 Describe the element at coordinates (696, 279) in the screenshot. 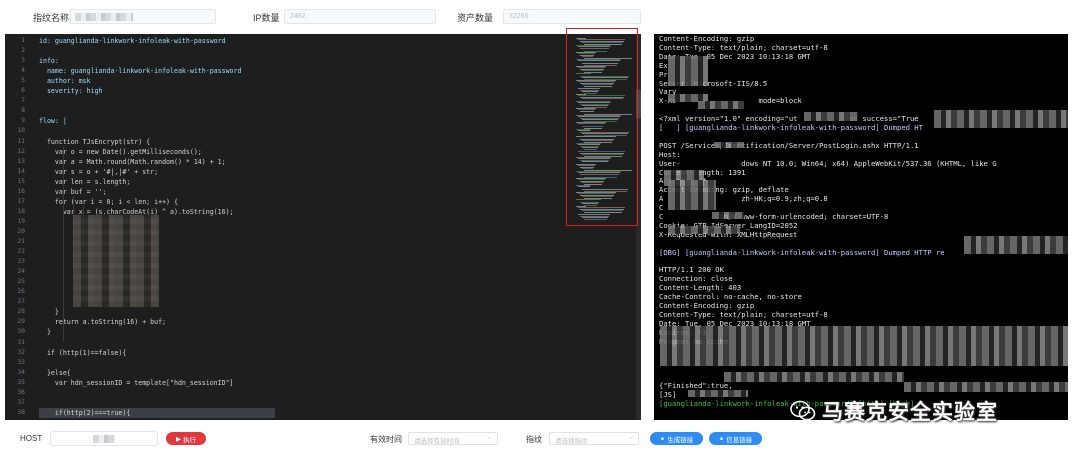

I see `terminal-line: Connection: close` at that location.